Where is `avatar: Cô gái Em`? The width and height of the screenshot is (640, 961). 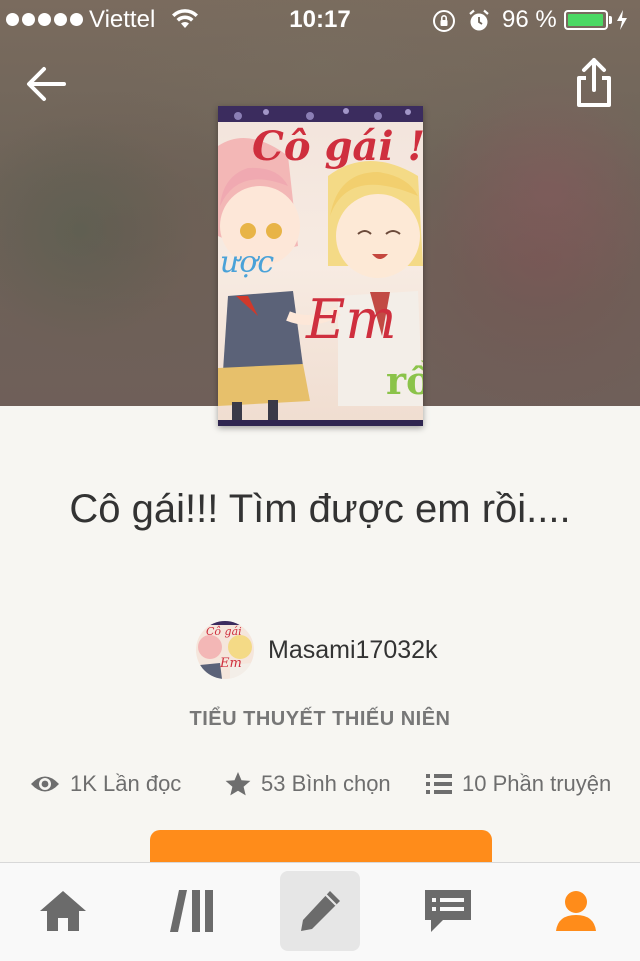 avatar: Cô gái Em is located at coordinates (225, 650).